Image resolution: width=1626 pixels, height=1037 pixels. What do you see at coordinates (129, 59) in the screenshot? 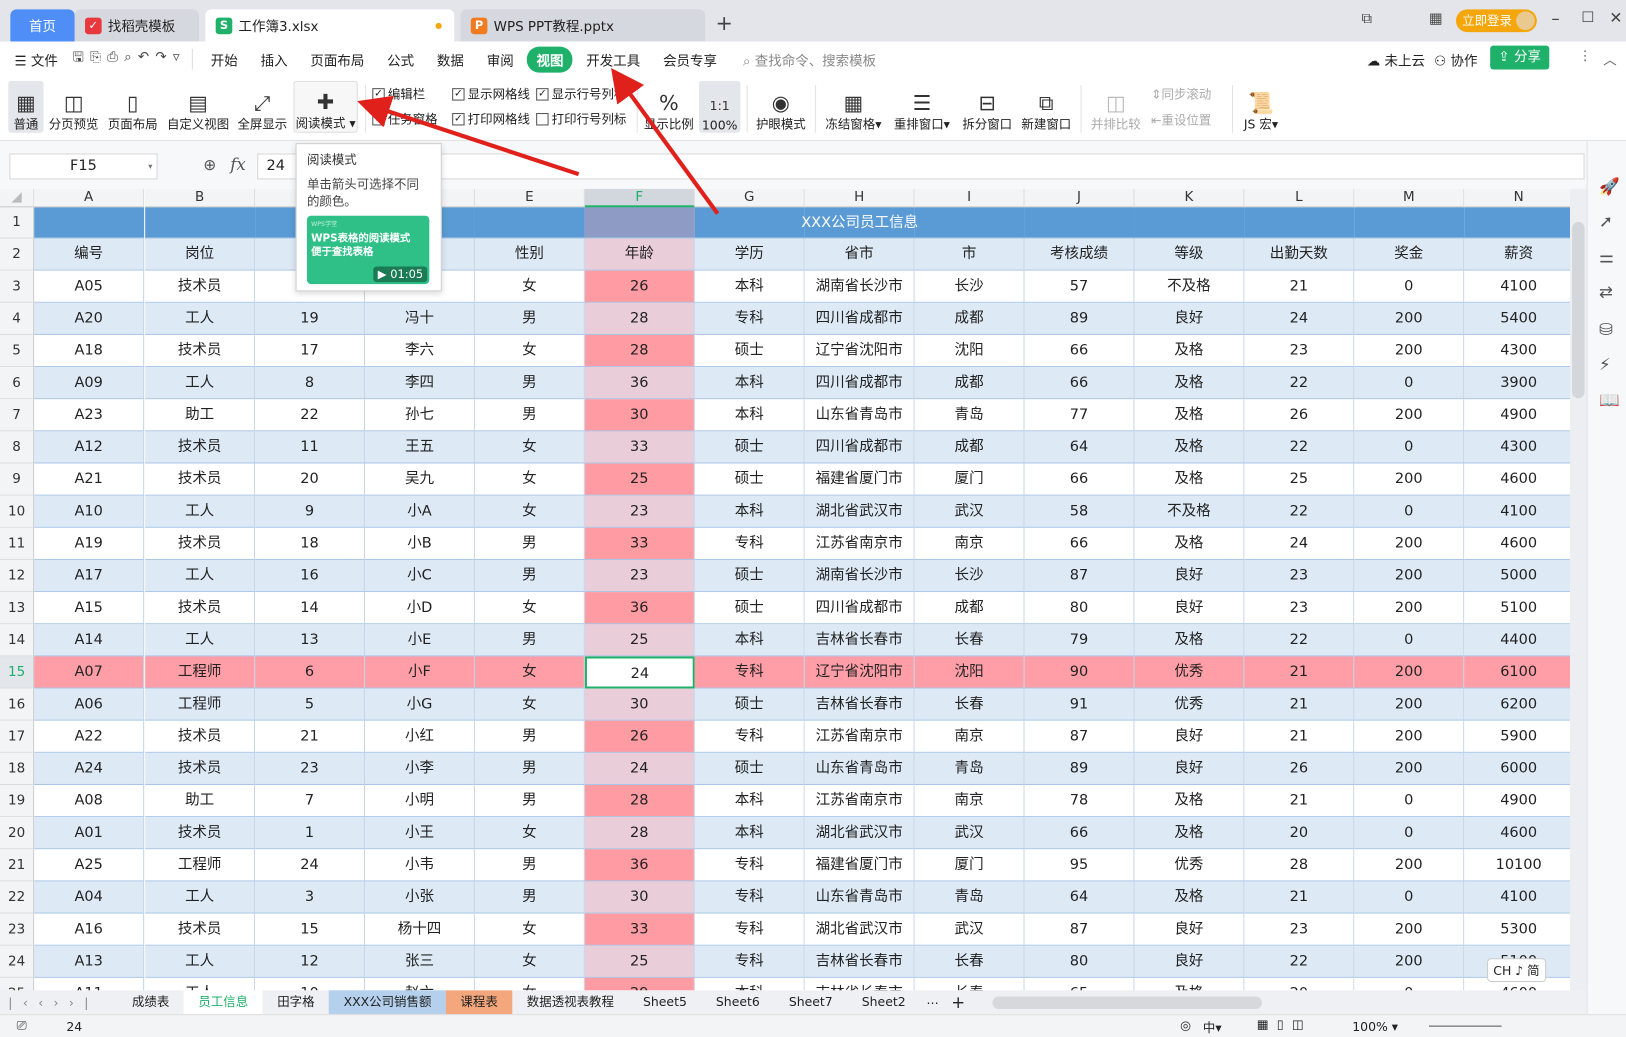
I see `quick-access-icons: 🖫⎘⎙⌕↶↷▿` at bounding box center [129, 59].